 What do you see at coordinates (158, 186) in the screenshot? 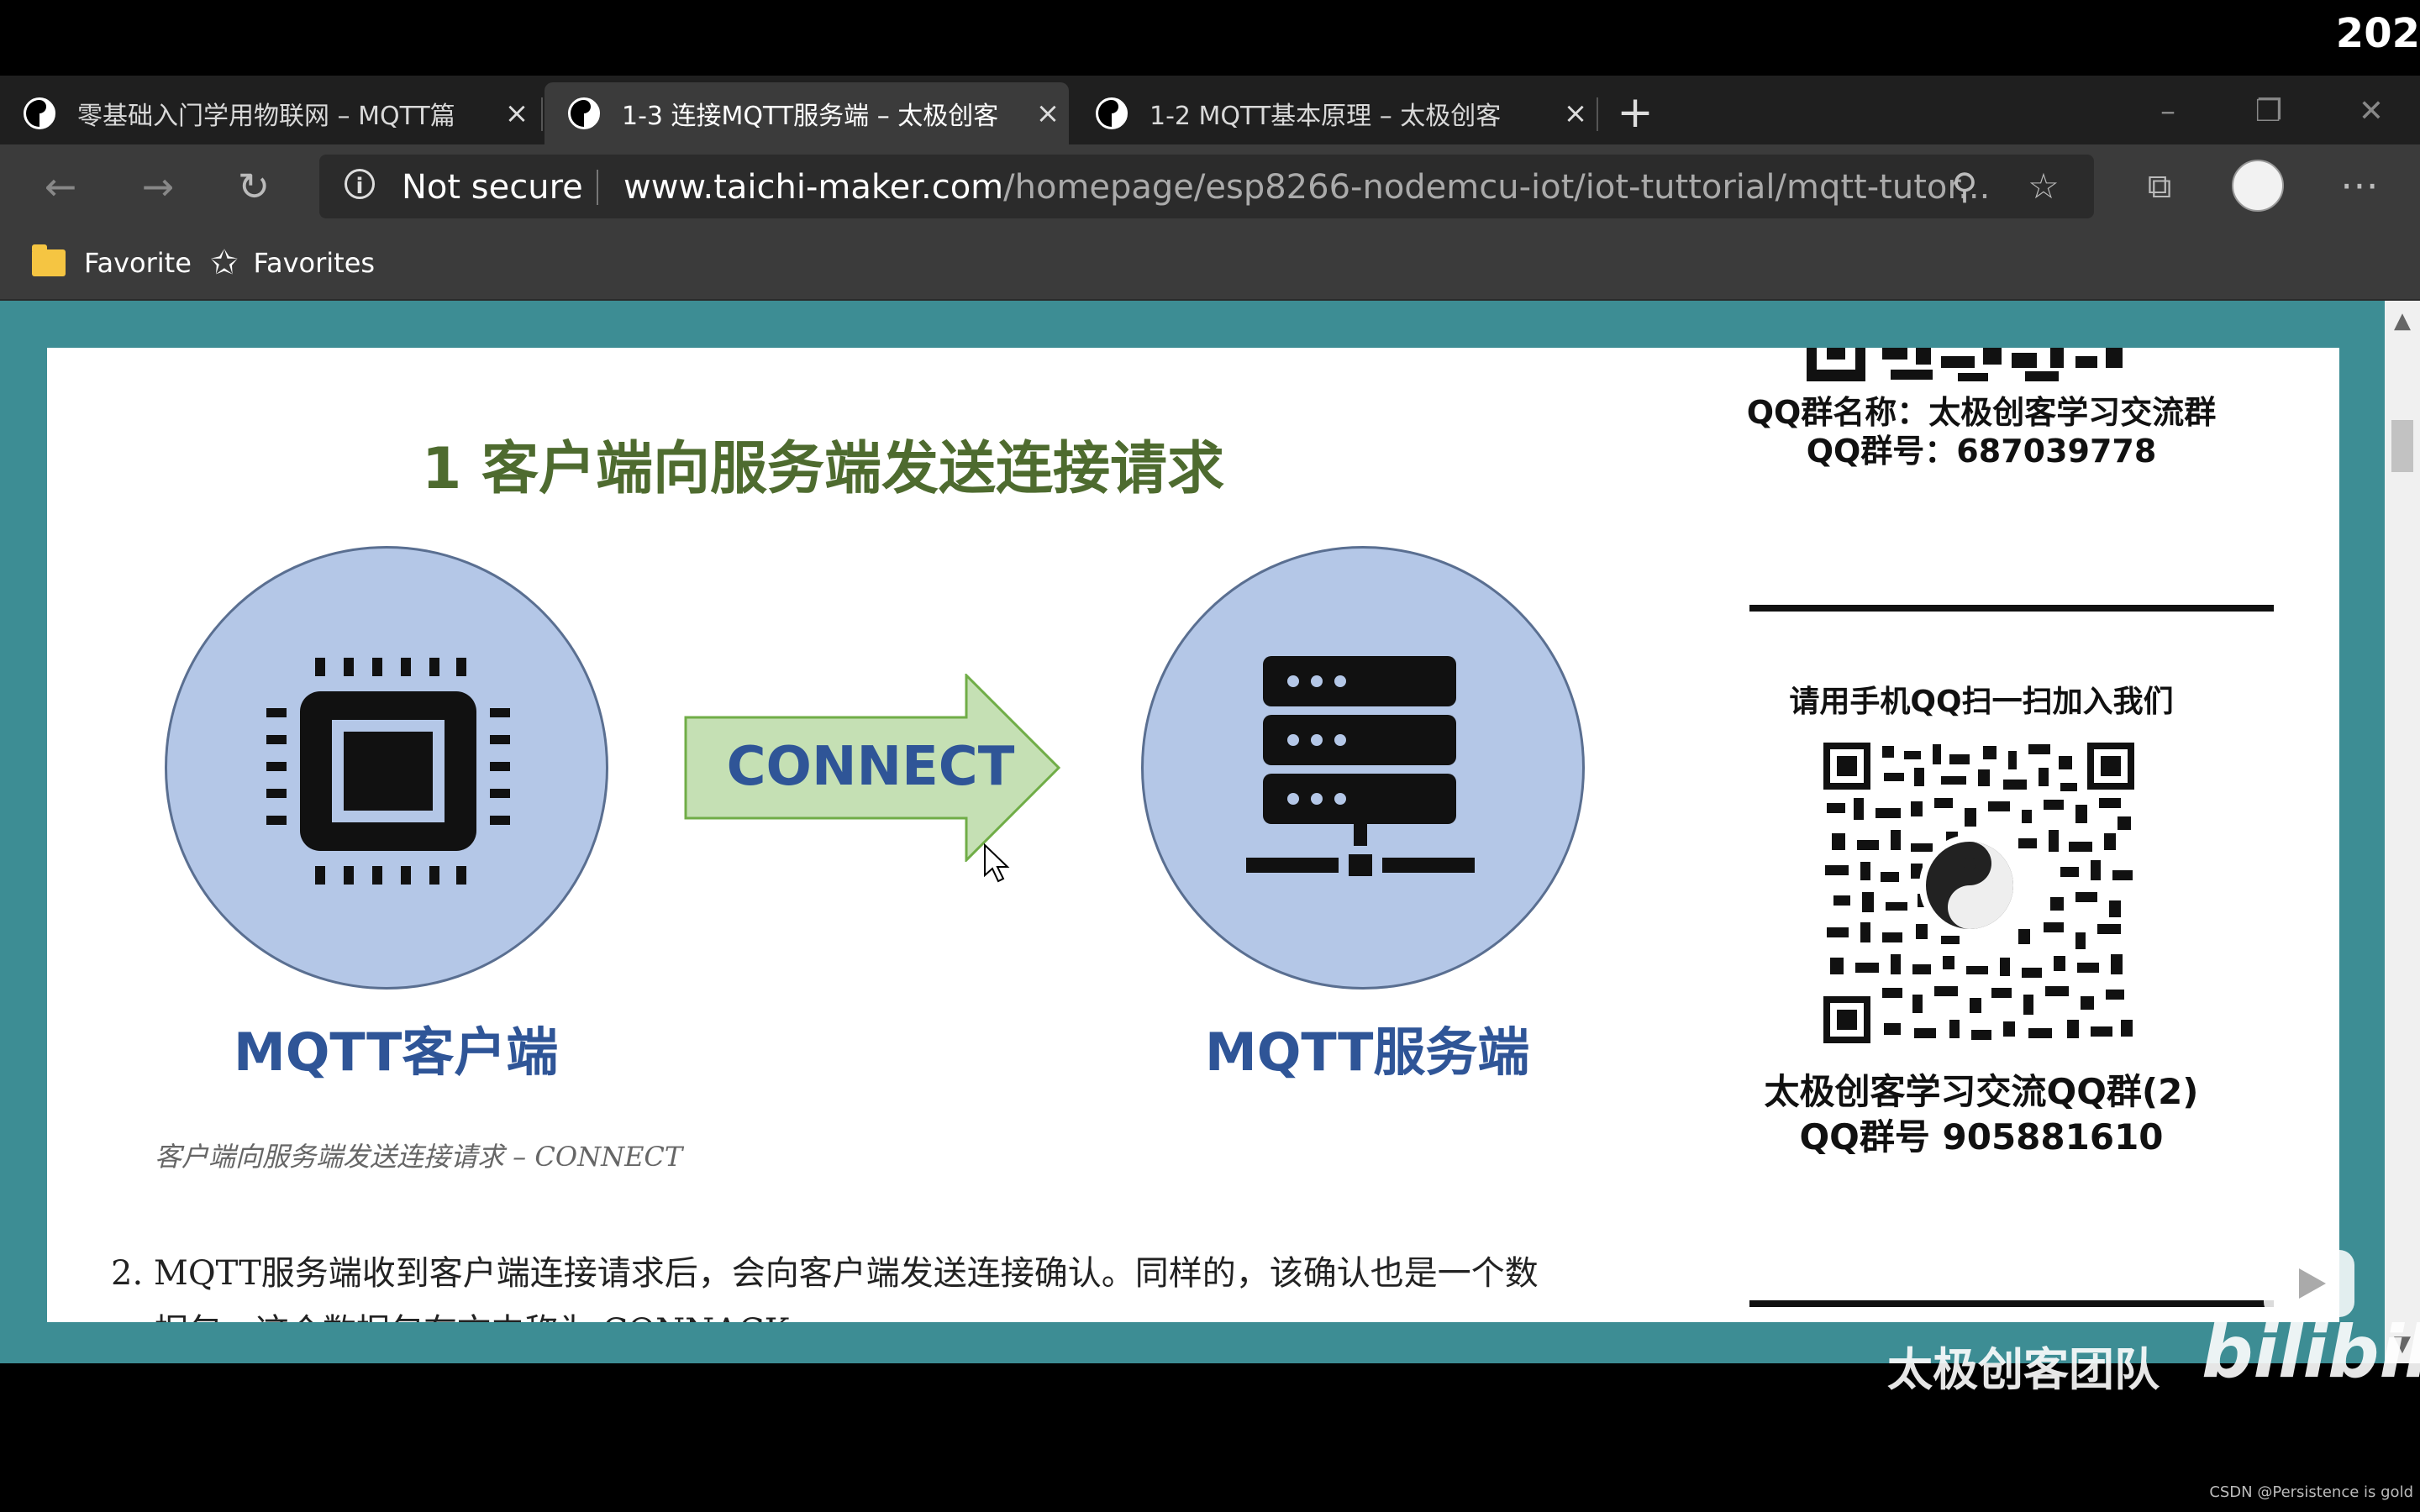
I see `forward-arrow-icon: →` at bounding box center [158, 186].